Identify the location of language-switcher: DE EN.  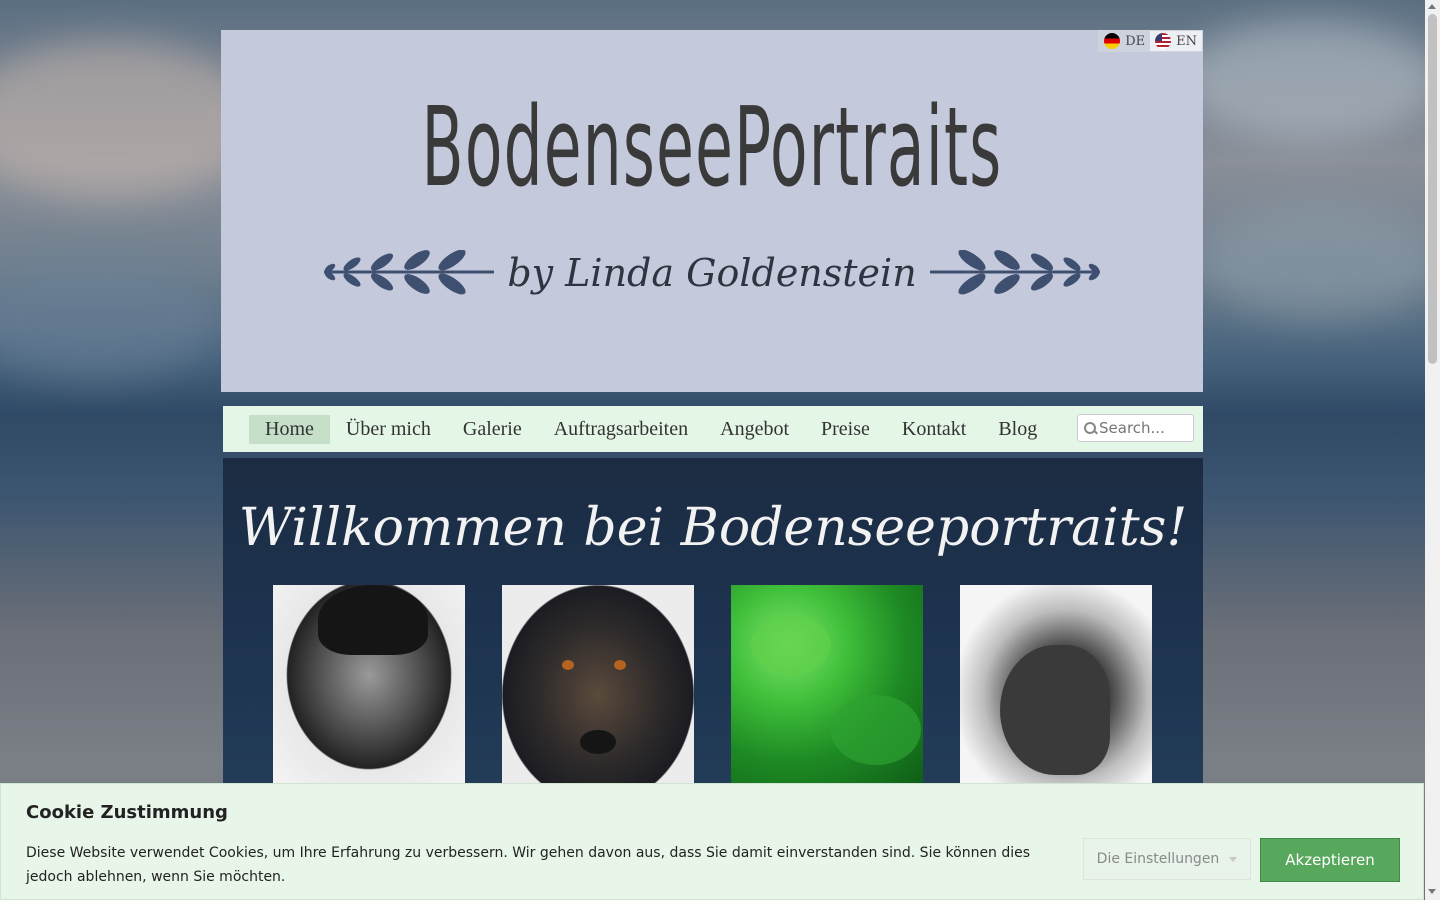
(1150, 41).